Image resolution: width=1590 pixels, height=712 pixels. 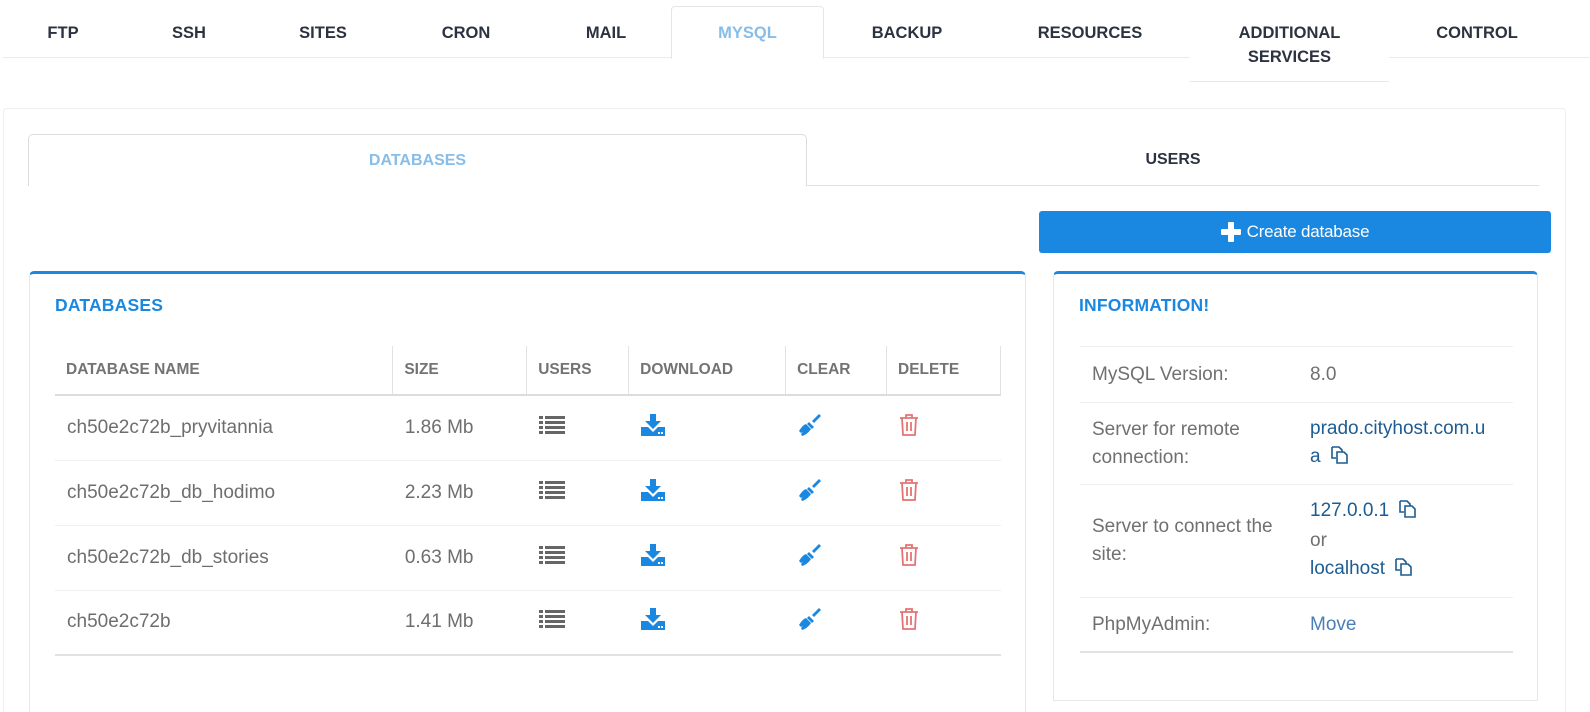 What do you see at coordinates (1349, 510) in the screenshot?
I see `site-server-ip: 127.0.0.1` at bounding box center [1349, 510].